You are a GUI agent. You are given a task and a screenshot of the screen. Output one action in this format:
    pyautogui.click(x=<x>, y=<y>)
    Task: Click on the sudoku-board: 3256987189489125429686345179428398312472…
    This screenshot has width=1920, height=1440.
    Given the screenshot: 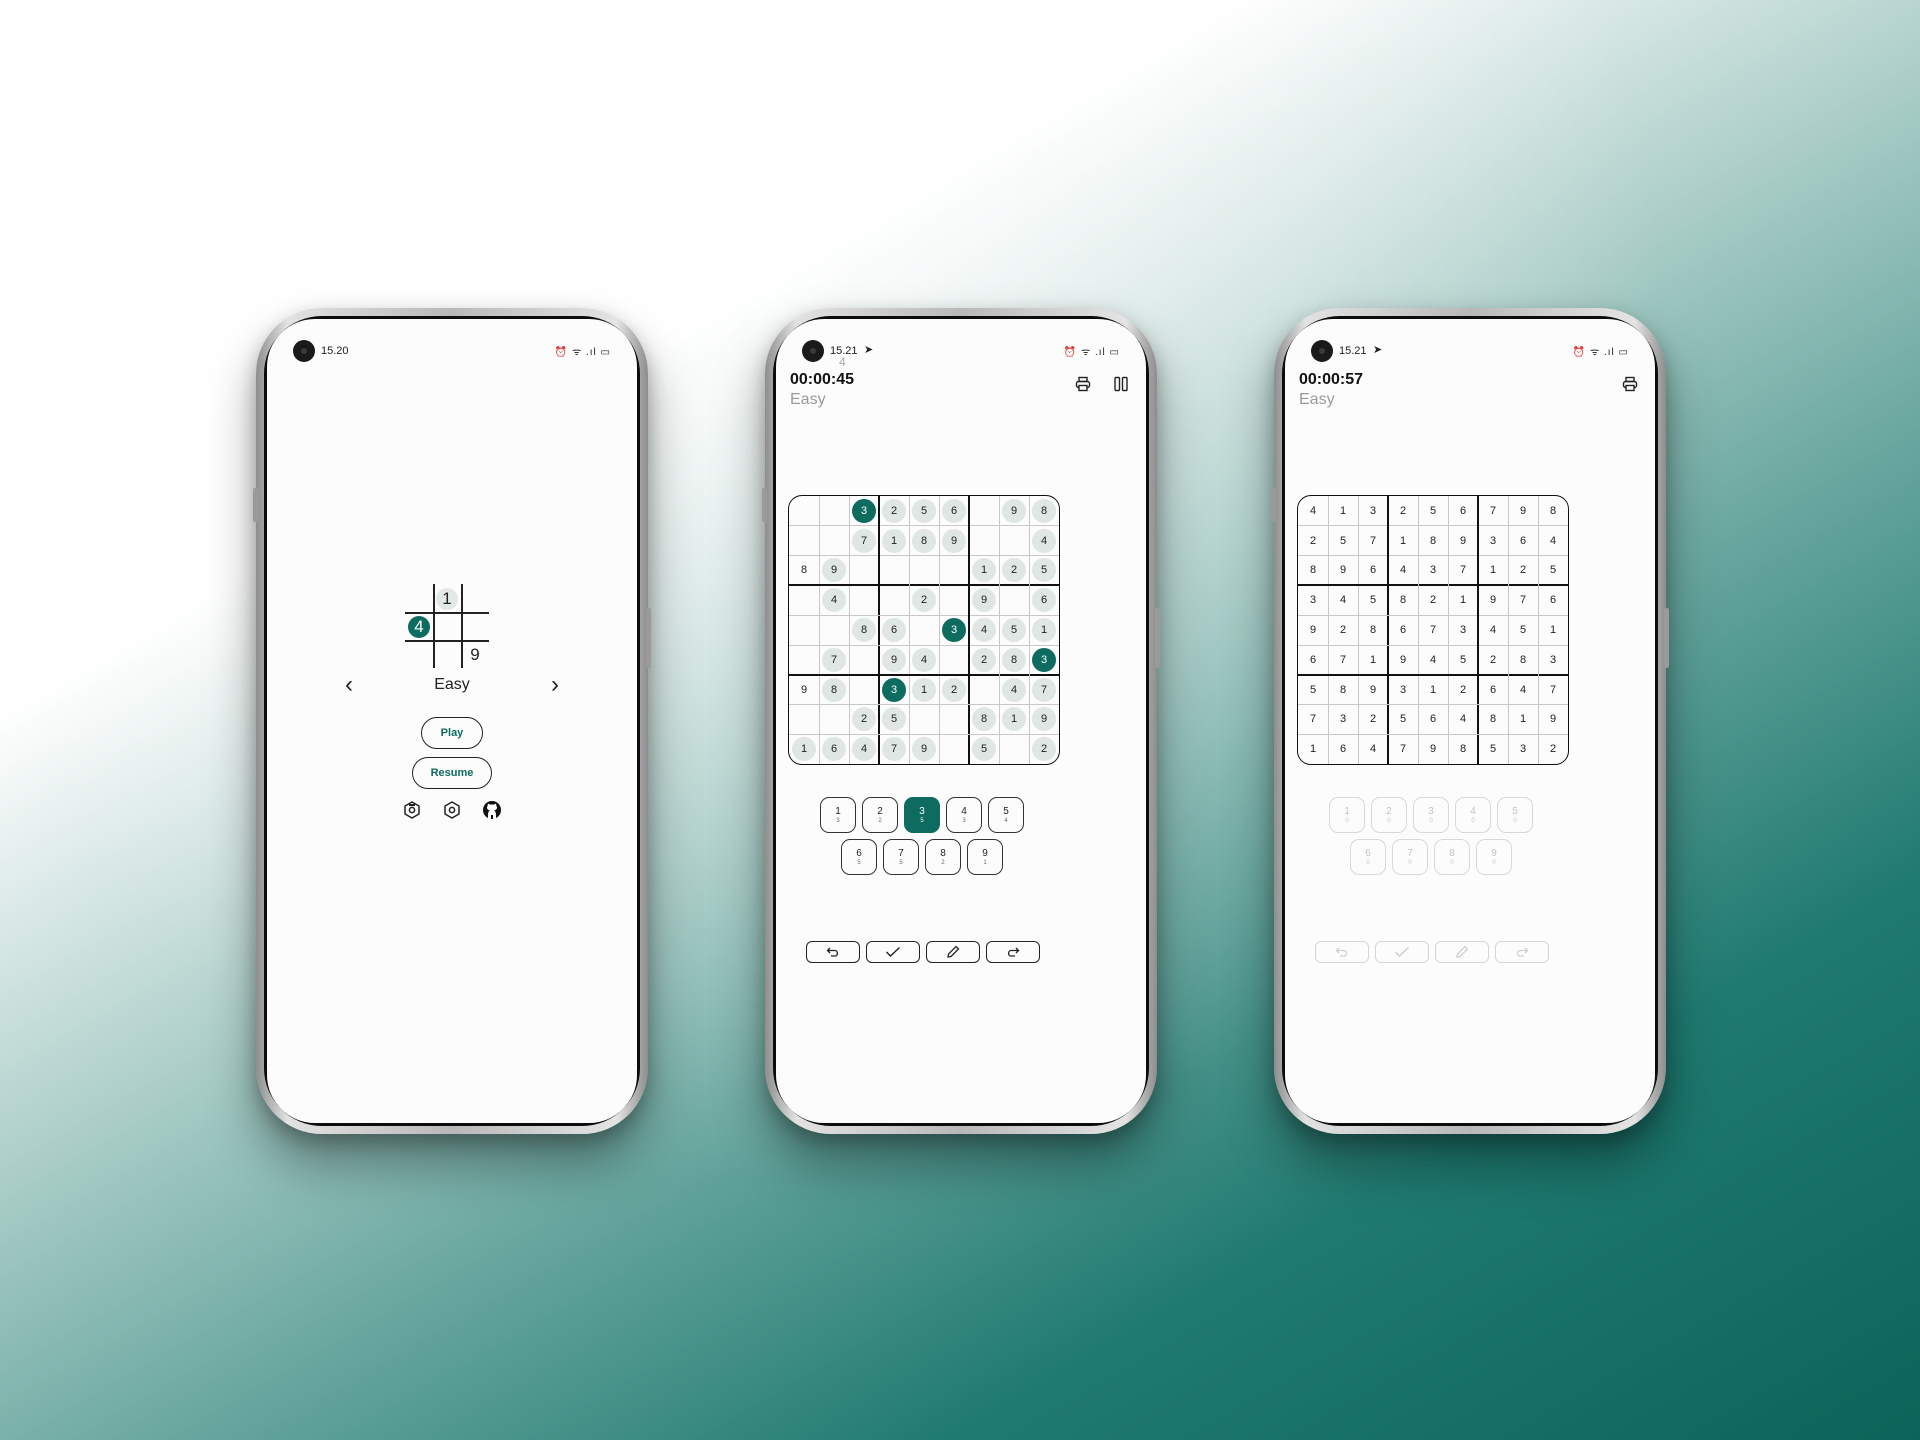 What is the action you would take?
    pyautogui.click(x=924, y=630)
    